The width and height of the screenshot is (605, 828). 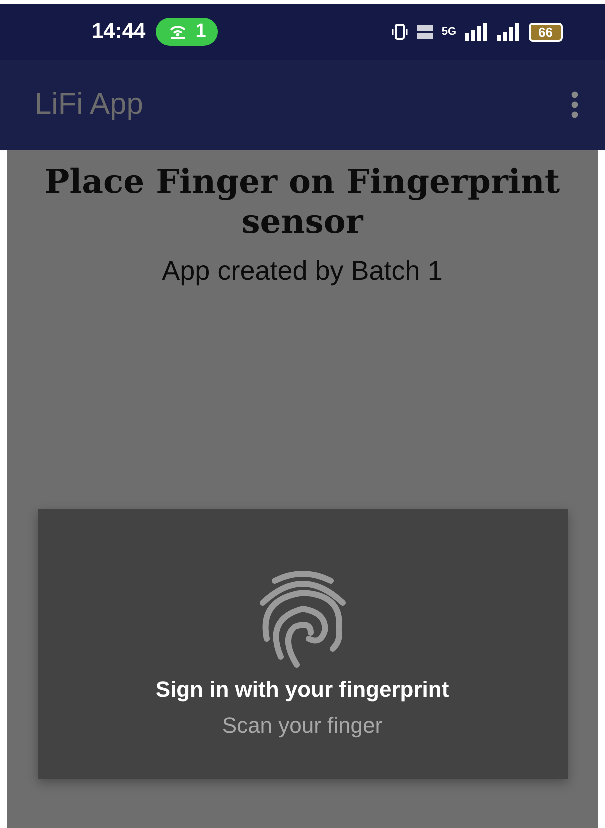 I want to click on dialog-title: Sign in with your fingerprint, so click(x=303, y=690).